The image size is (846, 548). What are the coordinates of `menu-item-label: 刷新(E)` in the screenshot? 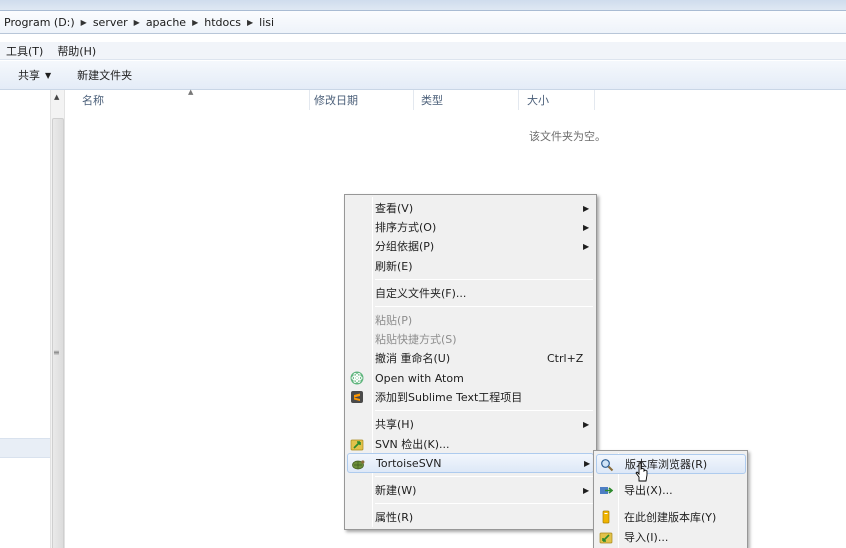 It's located at (394, 266).